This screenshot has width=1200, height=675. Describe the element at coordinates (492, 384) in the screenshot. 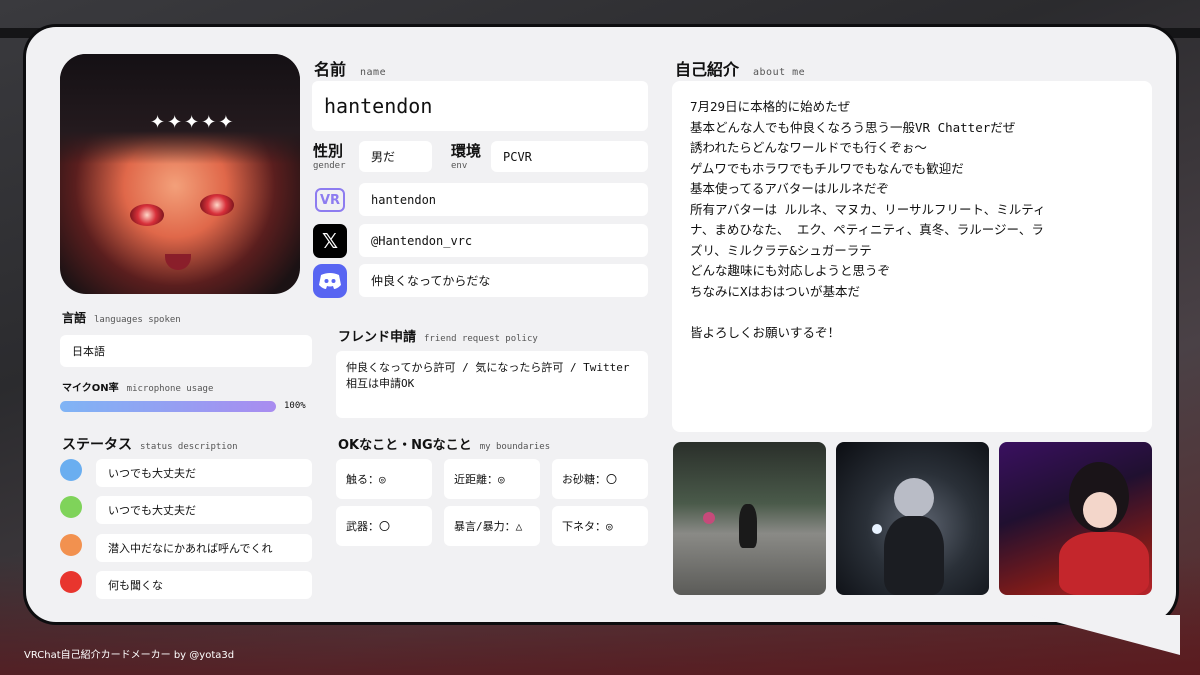

I see `friend-request-policy: 仲良くなってから許可 / 気になったら許可 / Twitter相互は申請OK` at that location.